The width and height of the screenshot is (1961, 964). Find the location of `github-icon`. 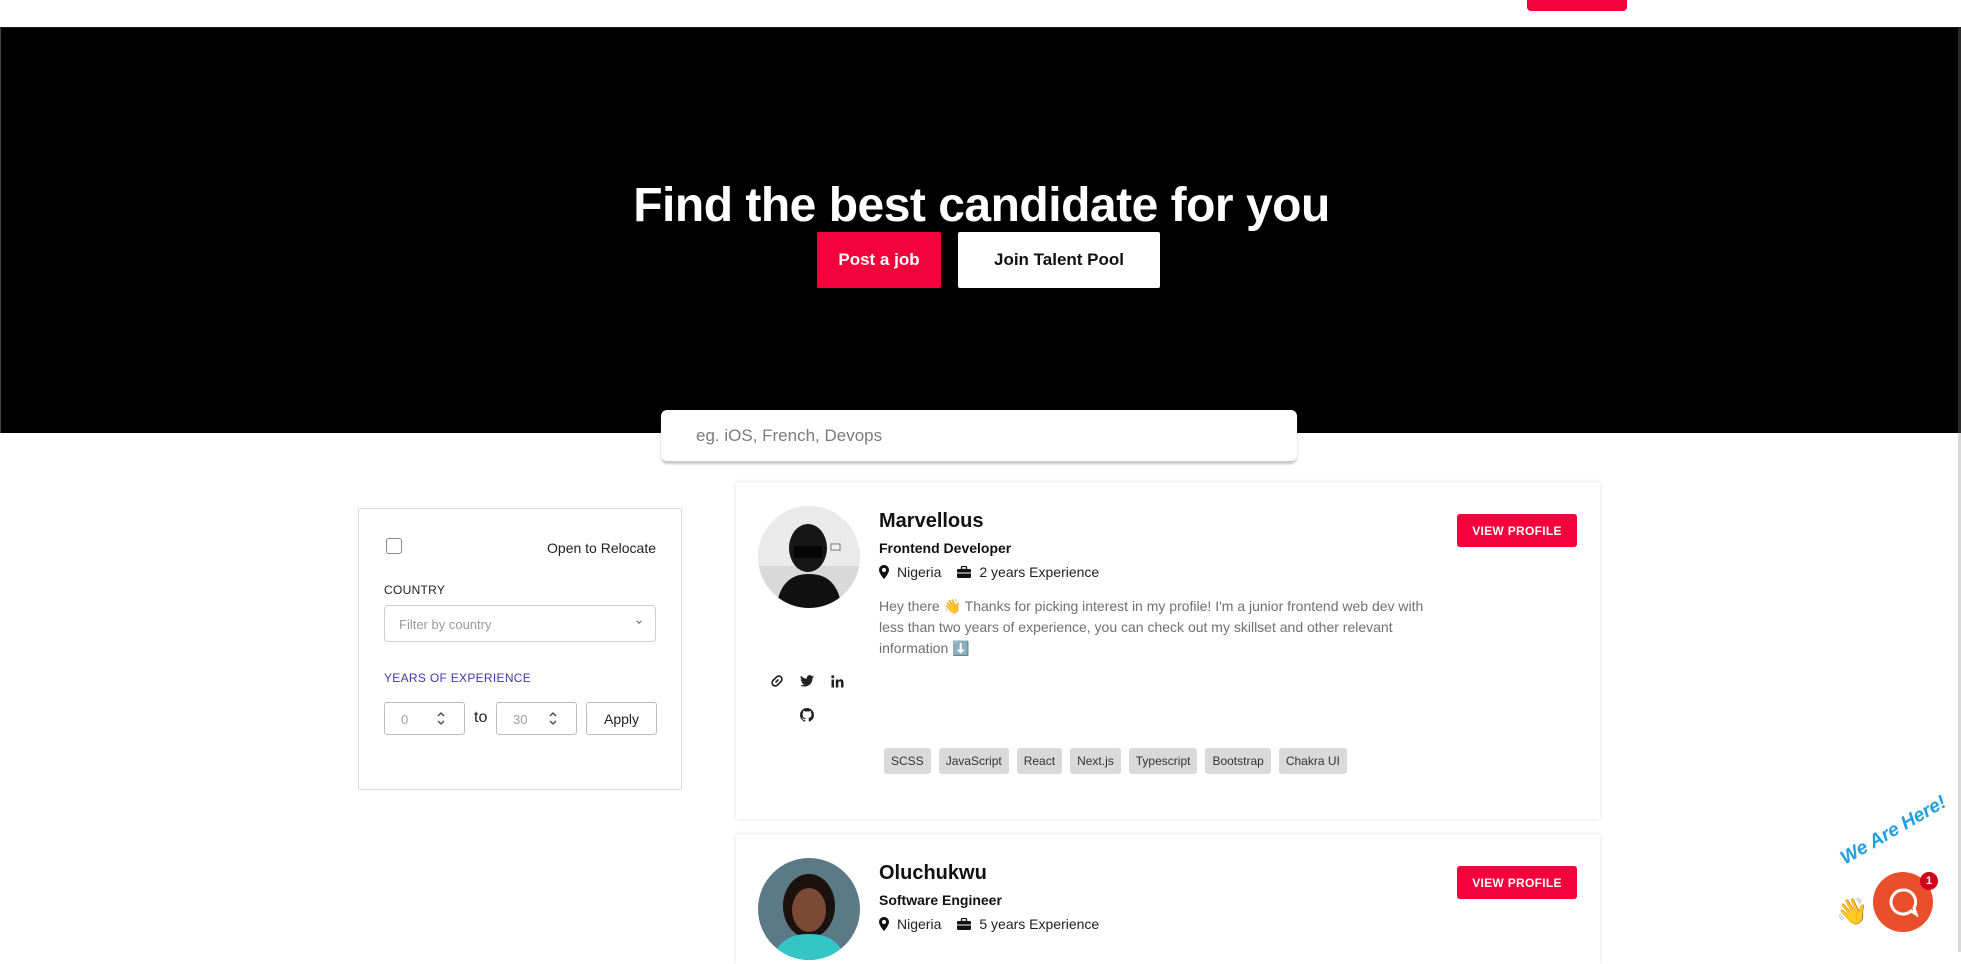

github-icon is located at coordinates (807, 715).